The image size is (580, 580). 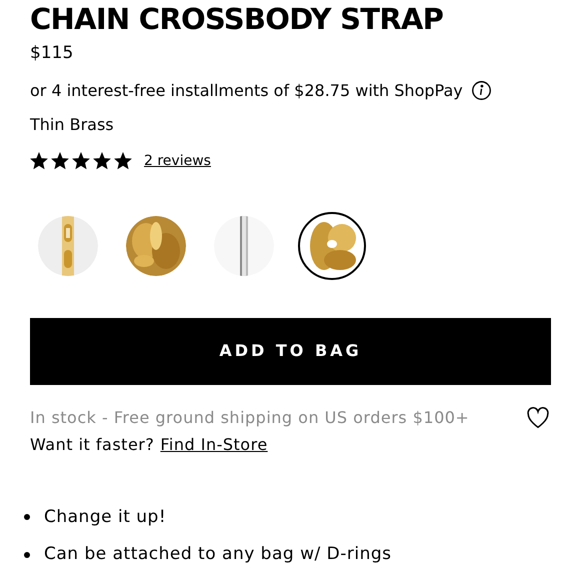 I want to click on heart-icon, so click(x=538, y=417).